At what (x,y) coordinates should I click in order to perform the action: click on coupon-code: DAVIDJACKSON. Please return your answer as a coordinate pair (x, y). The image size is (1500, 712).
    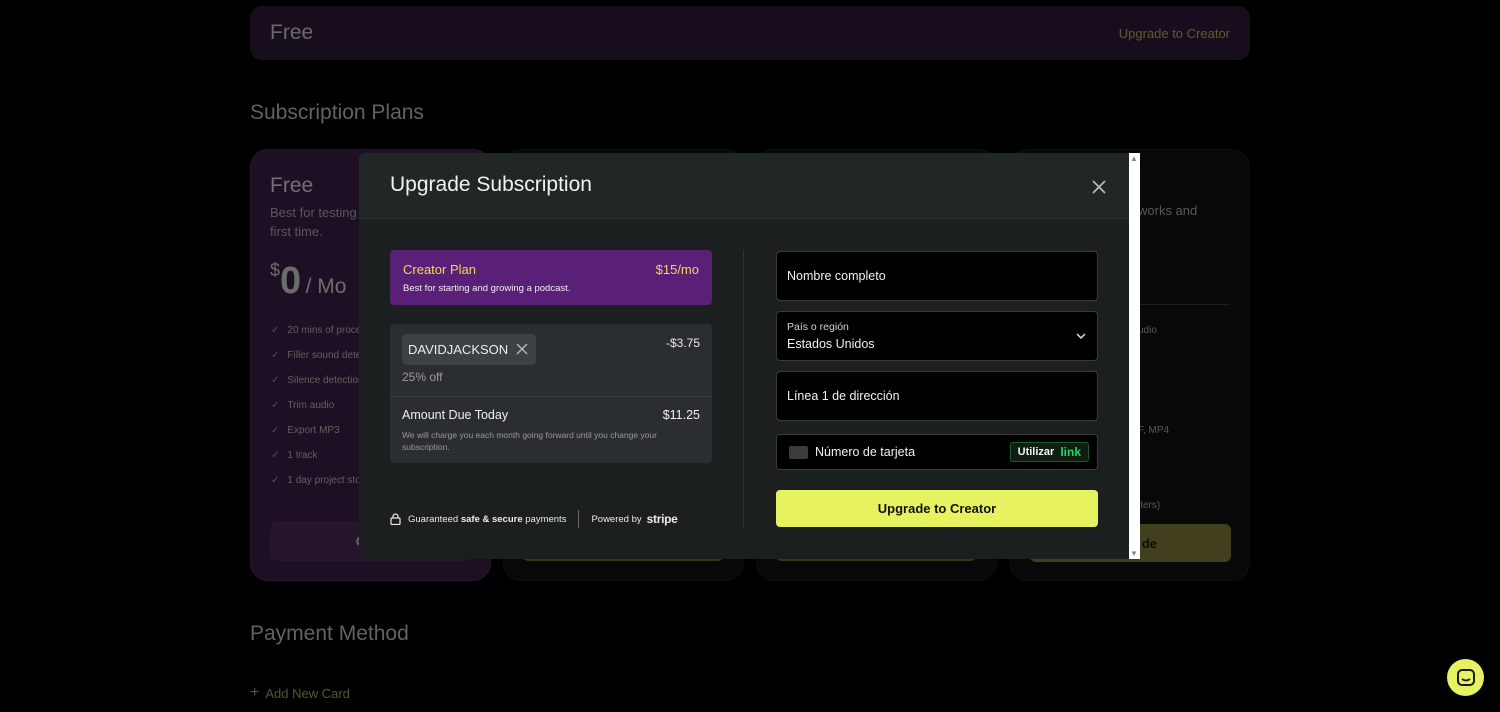
    Looking at the image, I should click on (458, 349).